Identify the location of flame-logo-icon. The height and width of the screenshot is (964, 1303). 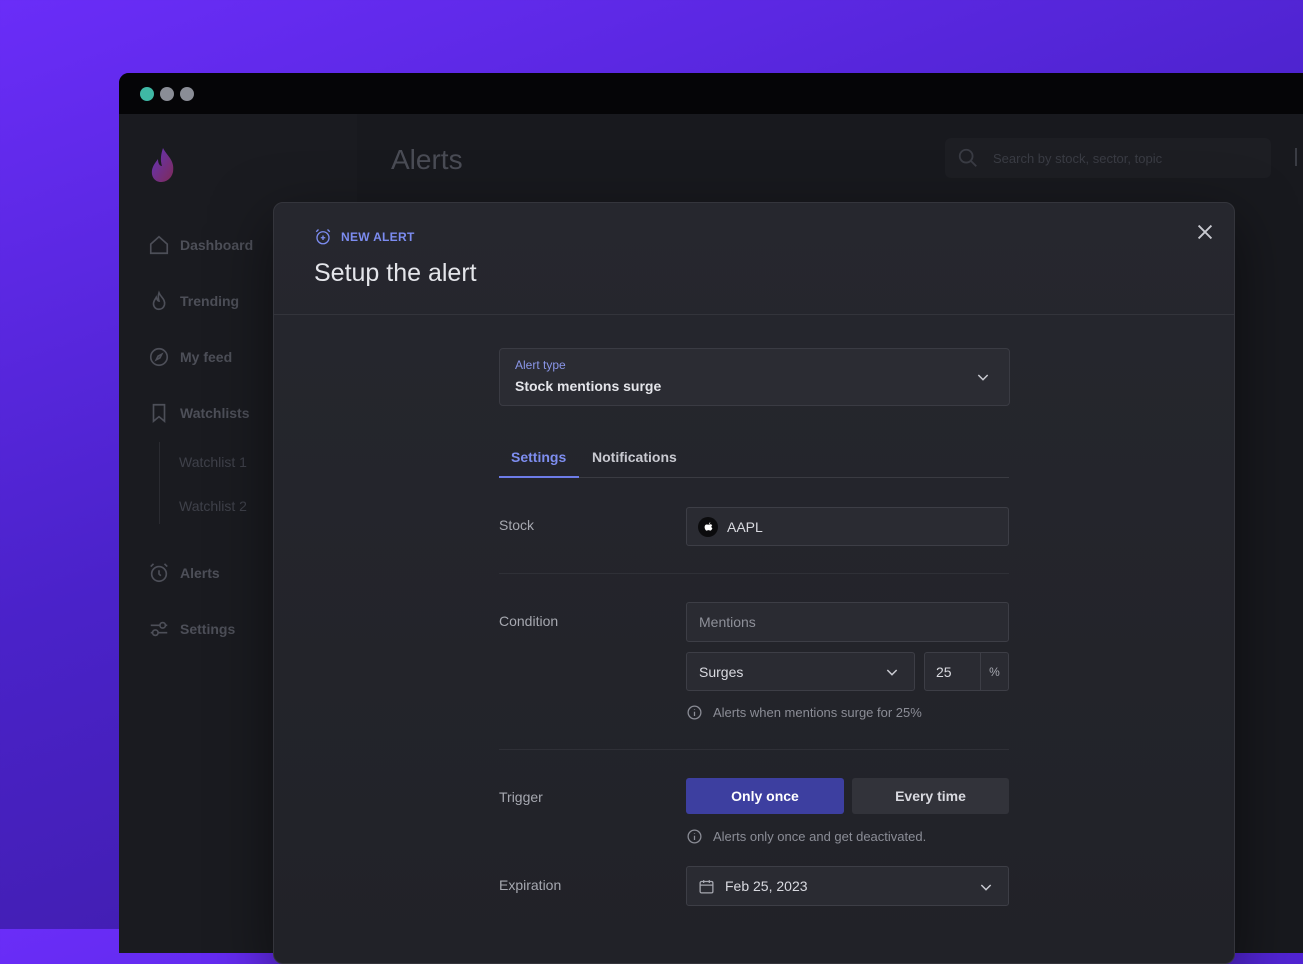
(163, 165).